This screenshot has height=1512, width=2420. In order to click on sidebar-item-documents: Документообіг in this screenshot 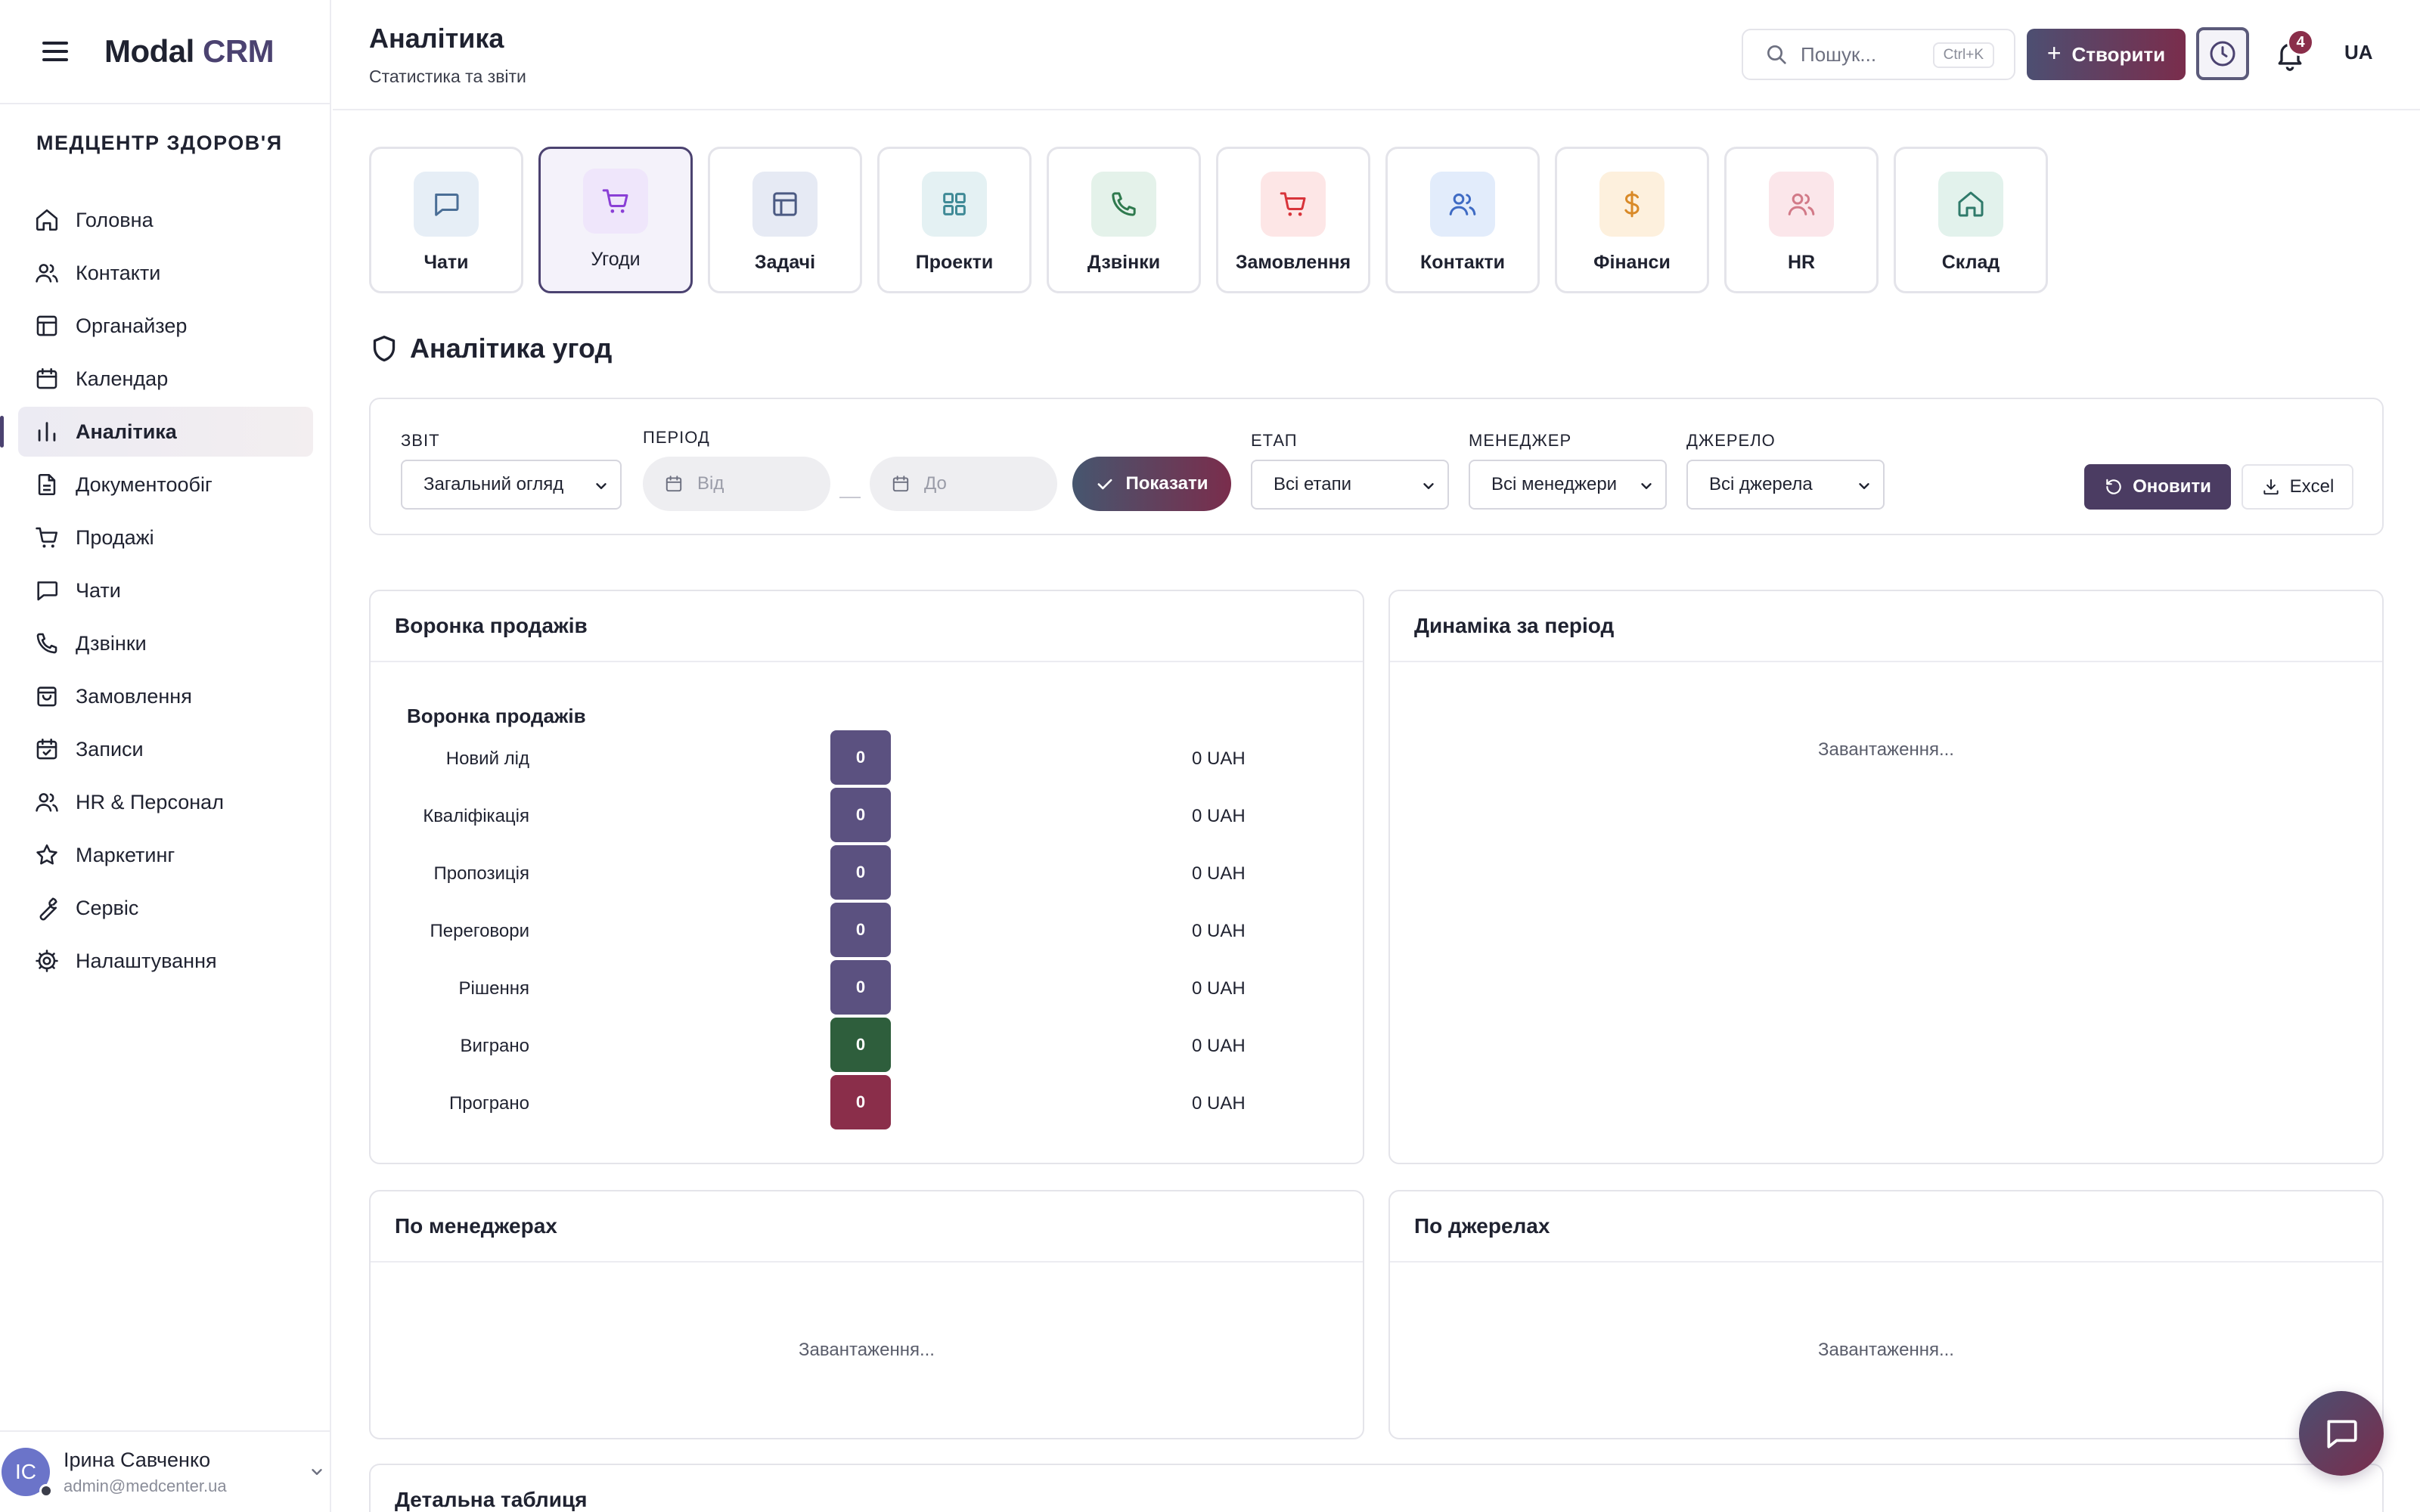, I will do `click(165, 485)`.